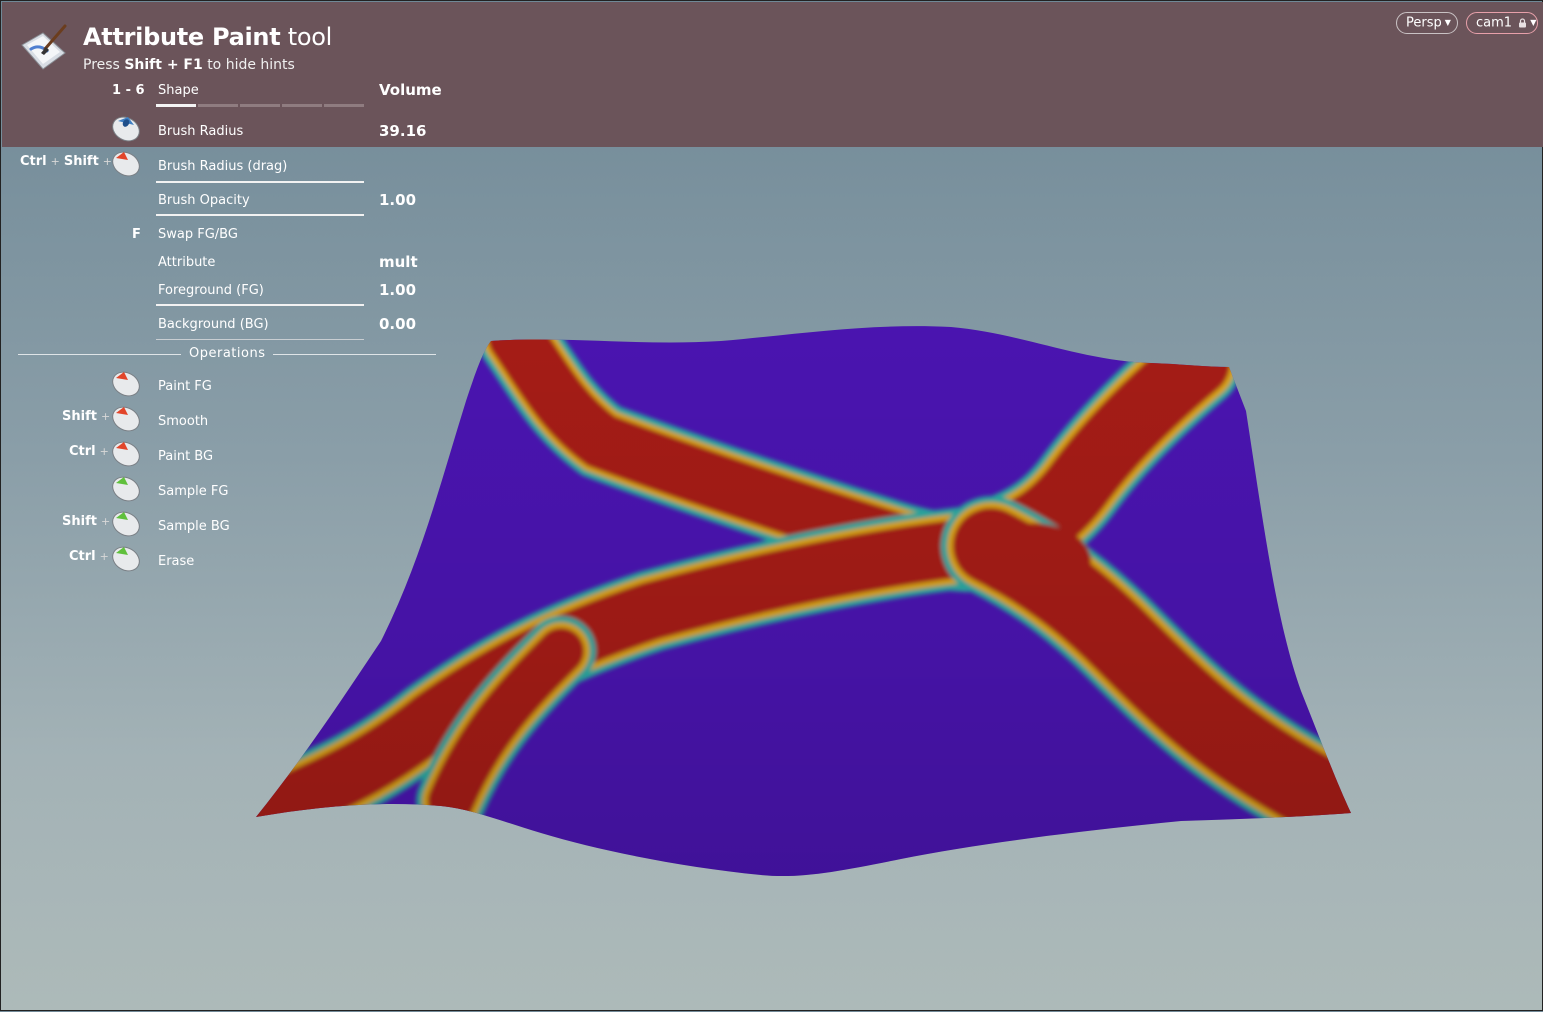  I want to click on hint-suffix: to hide hints, so click(251, 65).